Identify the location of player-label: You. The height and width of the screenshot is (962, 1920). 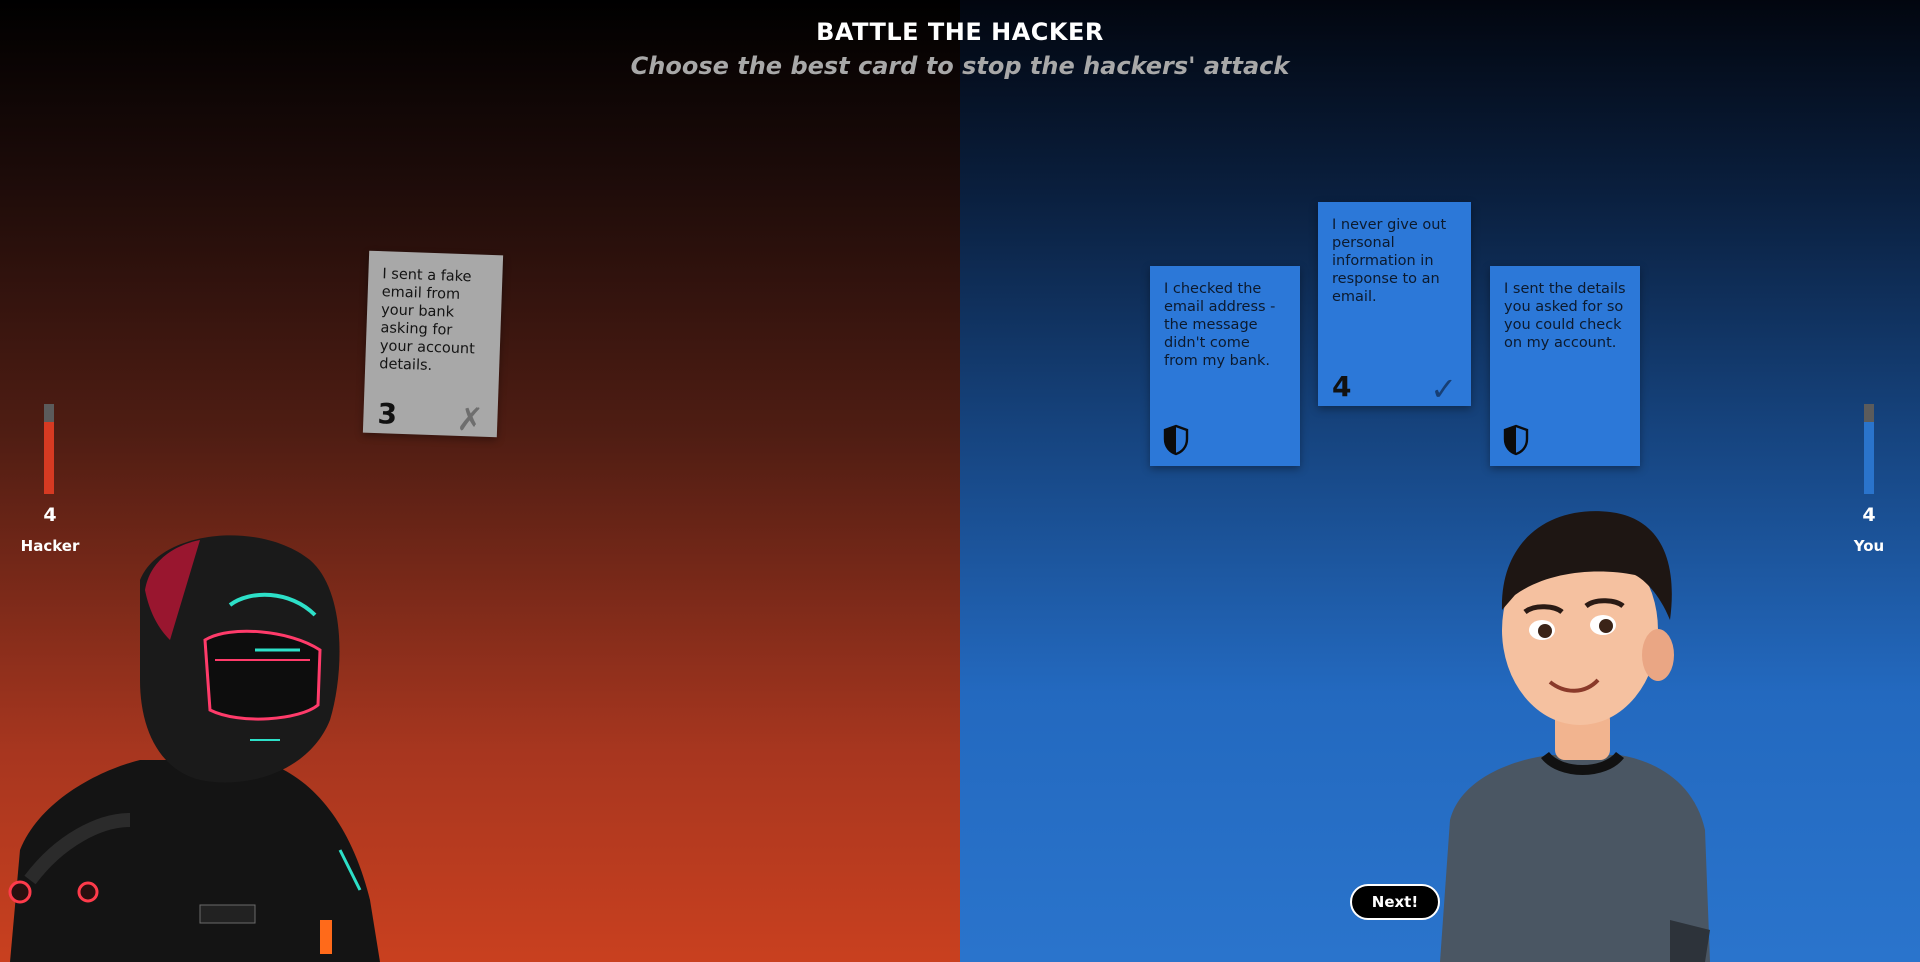
(1869, 546).